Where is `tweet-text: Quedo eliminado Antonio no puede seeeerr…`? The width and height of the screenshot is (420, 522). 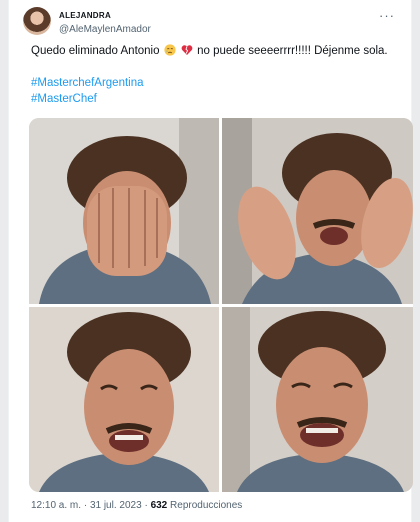 tweet-text: Quedo eliminado Antonio no puede seeeerr… is located at coordinates (221, 75).